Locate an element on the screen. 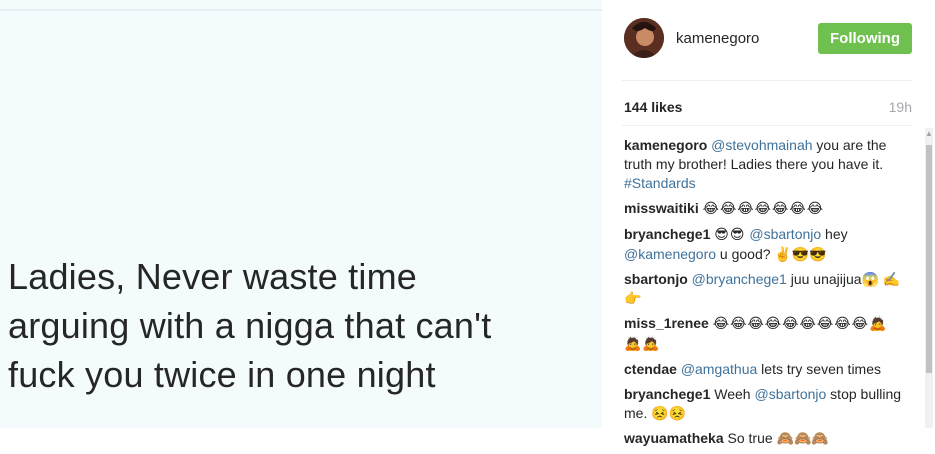 This screenshot has width=935, height=454. post-text-line: Ladies, Never waste time is located at coordinates (212, 276).